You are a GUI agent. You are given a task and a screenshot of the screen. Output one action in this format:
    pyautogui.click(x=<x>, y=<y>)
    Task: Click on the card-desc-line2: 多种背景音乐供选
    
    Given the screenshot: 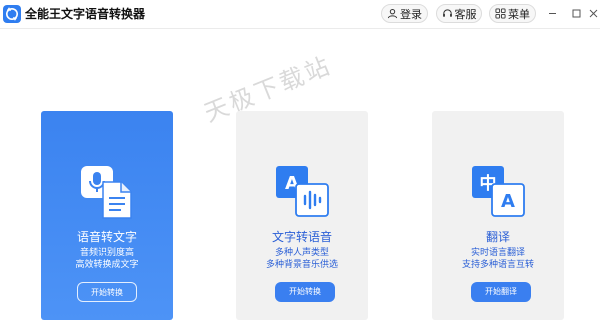 What is the action you would take?
    pyautogui.click(x=301, y=265)
    